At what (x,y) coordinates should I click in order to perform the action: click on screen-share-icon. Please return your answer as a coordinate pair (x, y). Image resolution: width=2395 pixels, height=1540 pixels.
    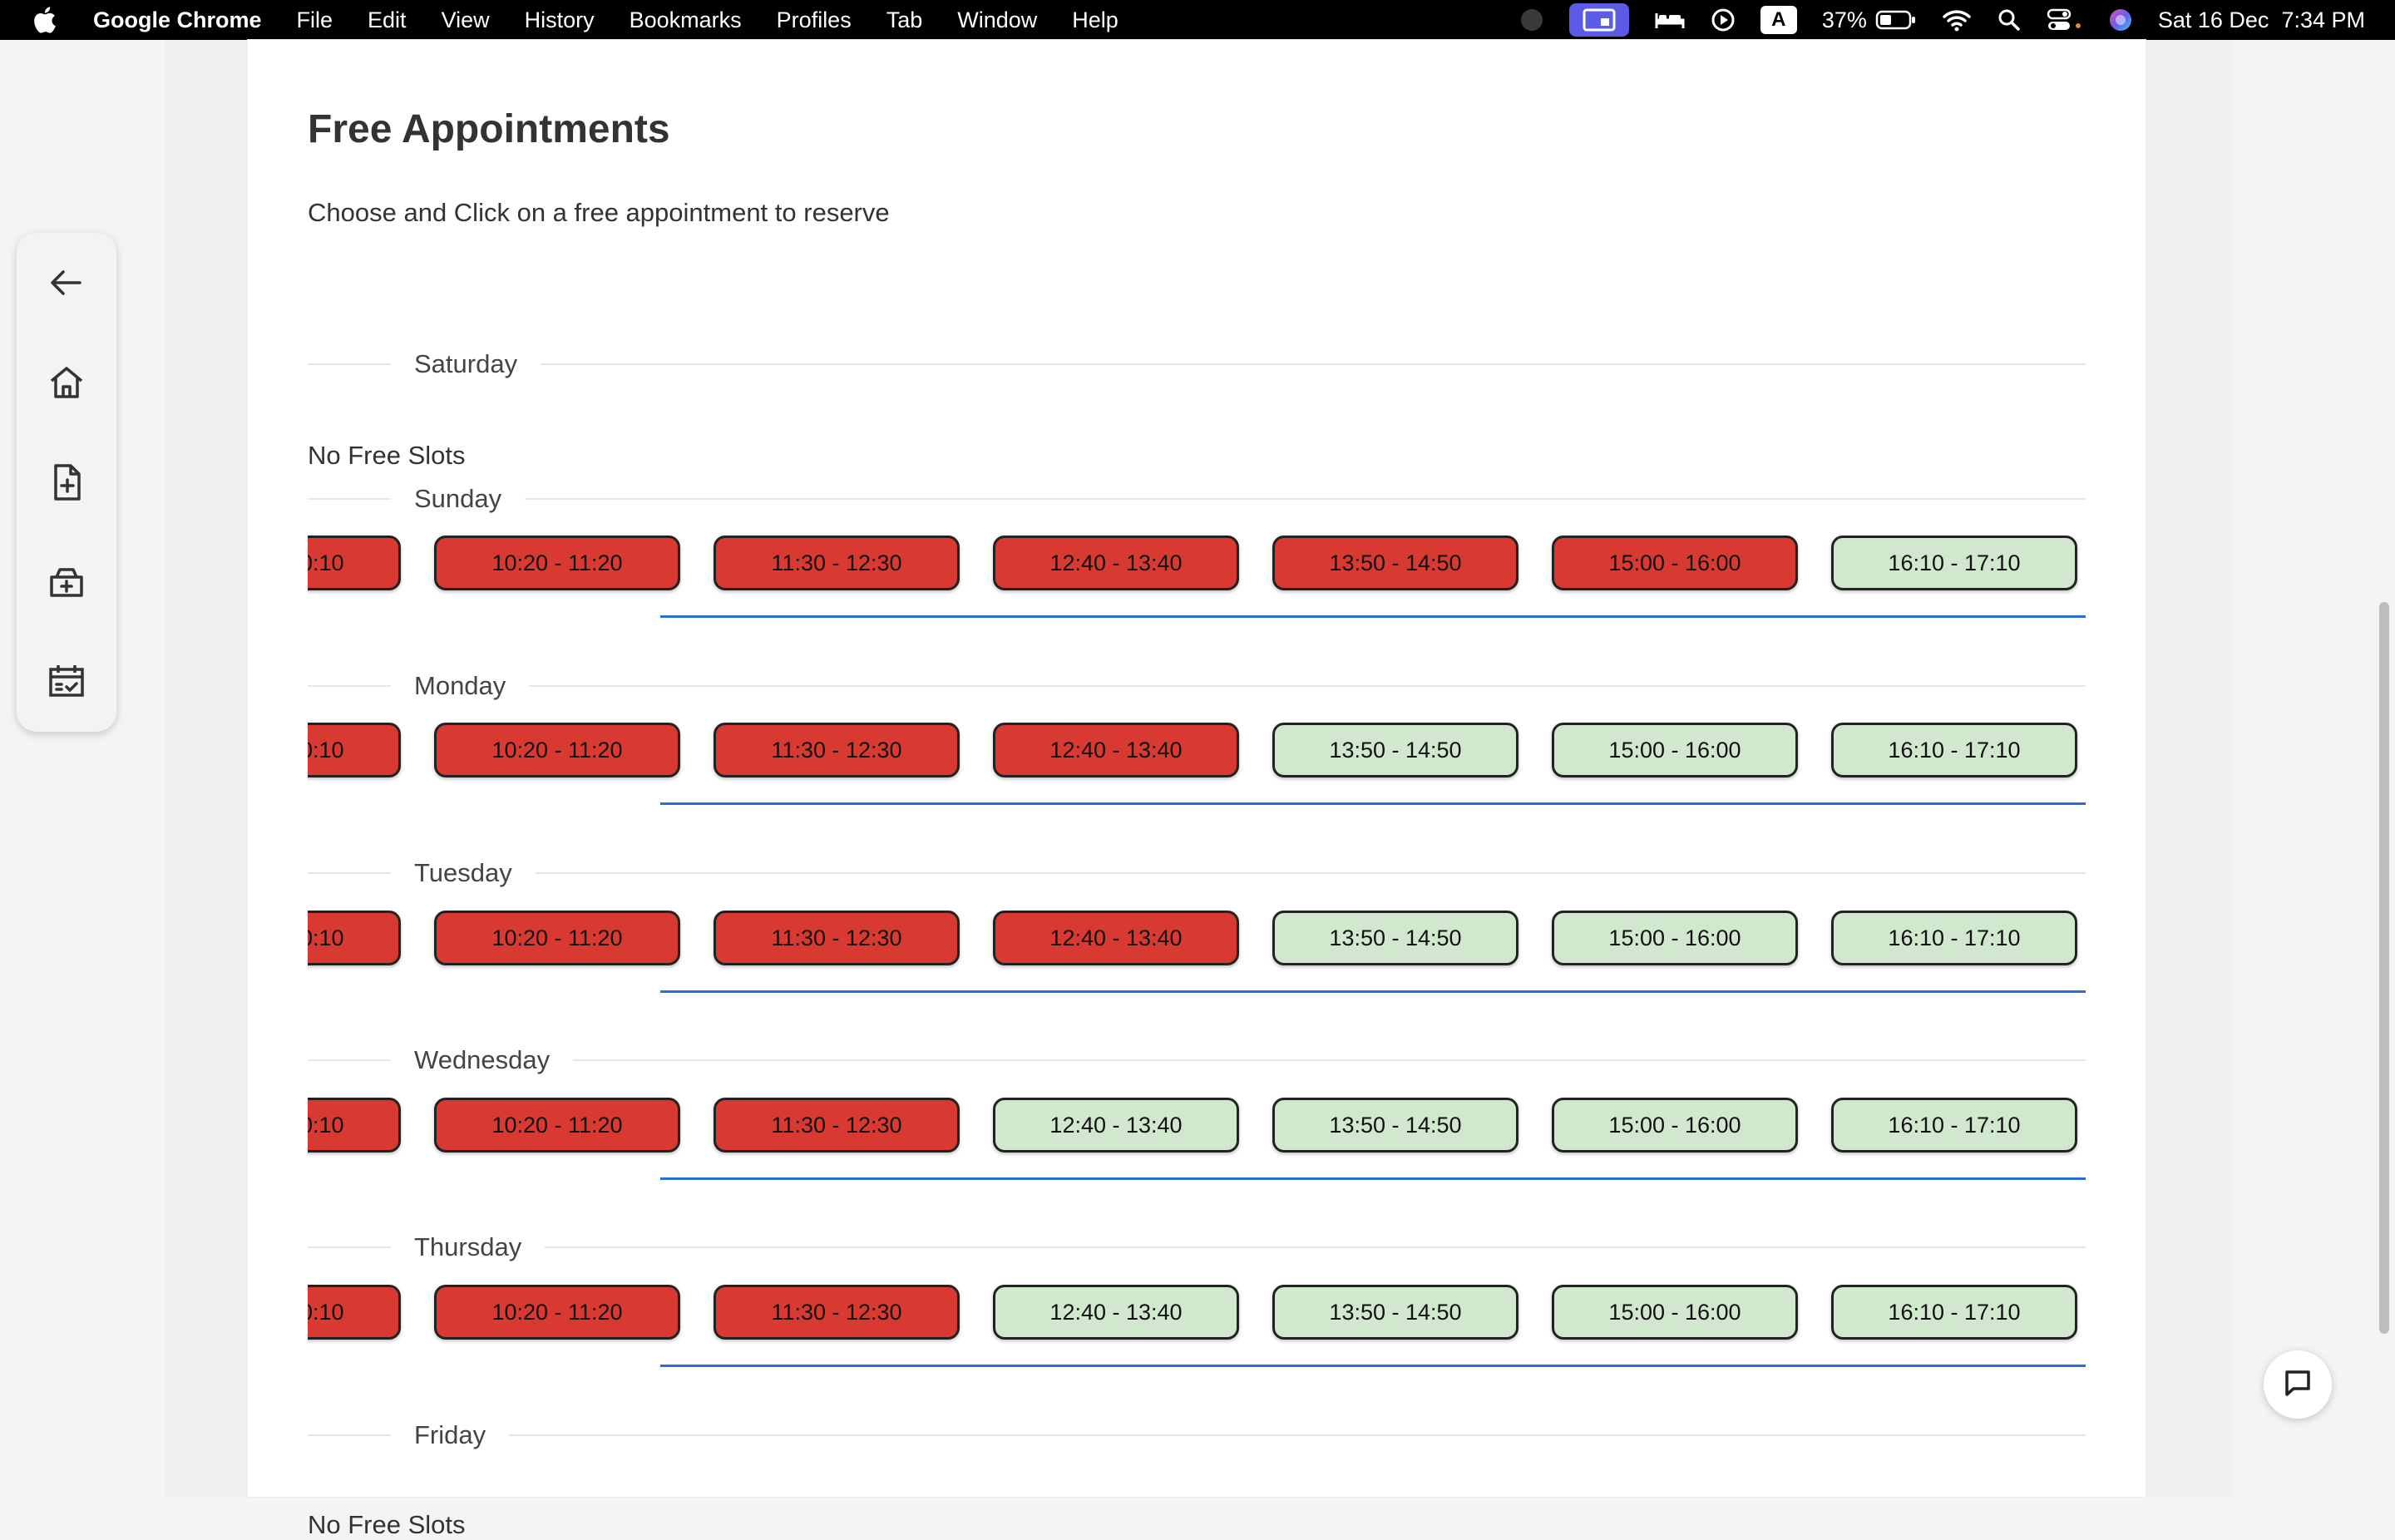
    Looking at the image, I should click on (1598, 20).